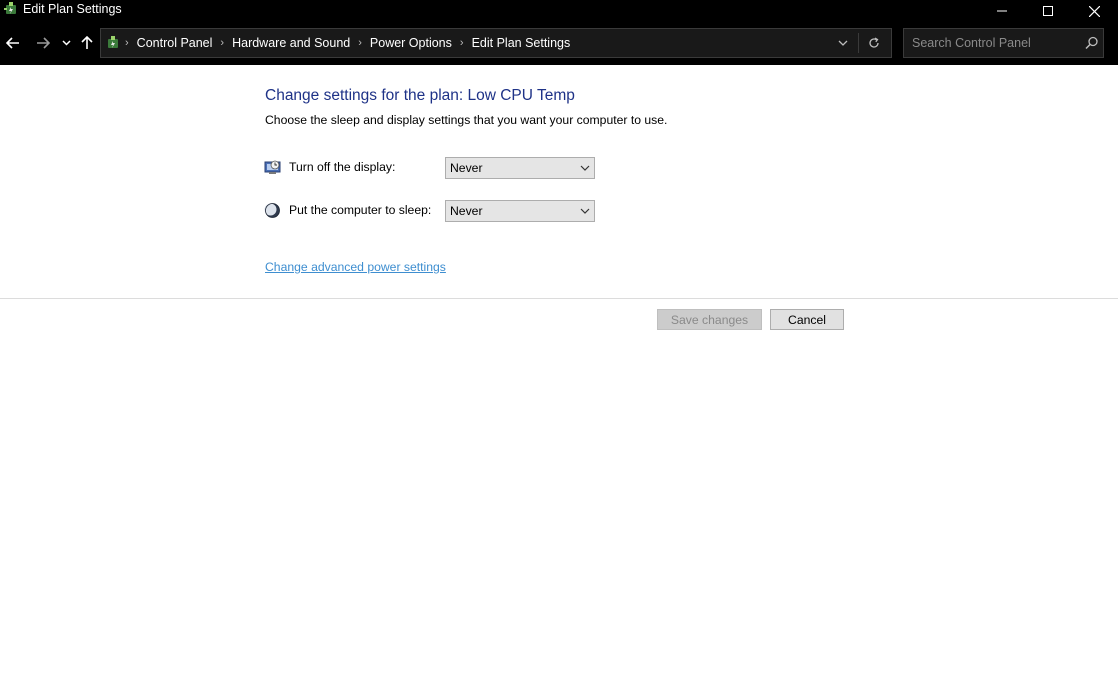  I want to click on search-box, so click(1003, 43).